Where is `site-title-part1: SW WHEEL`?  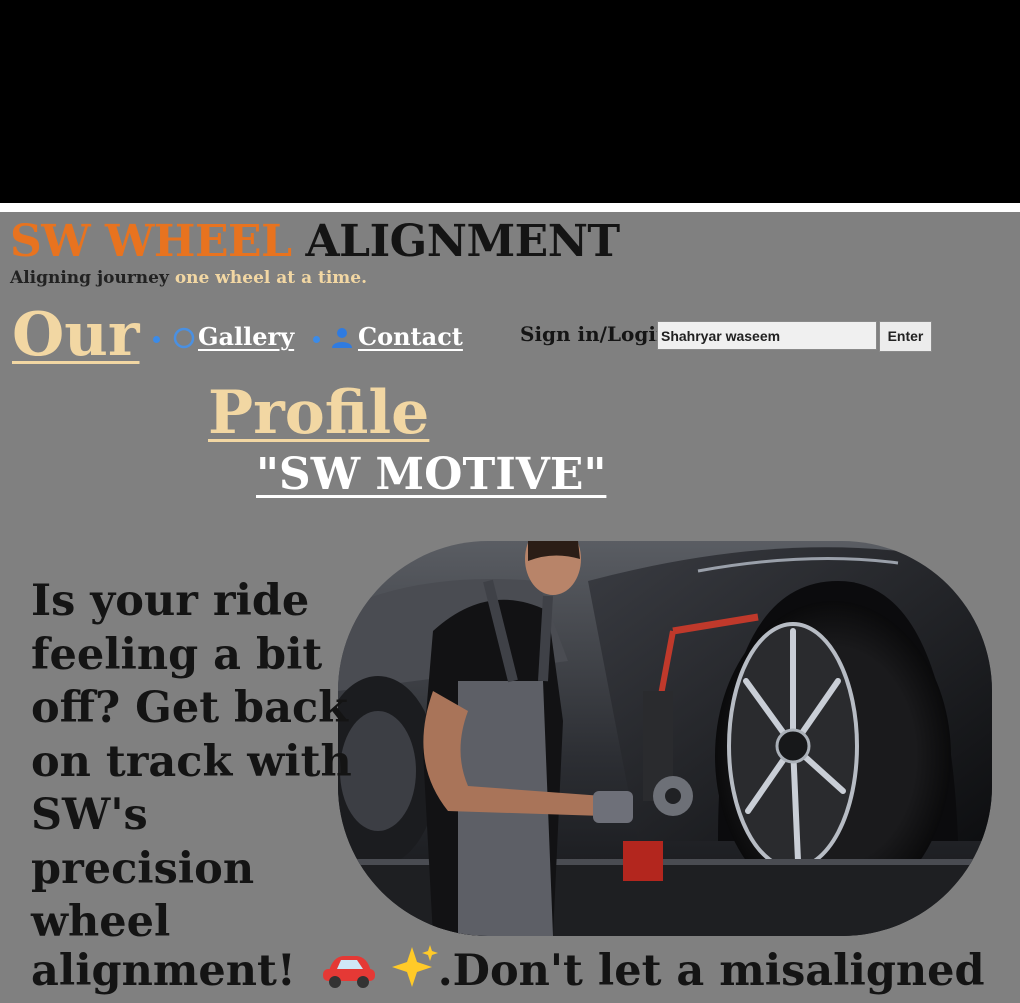 site-title-part1: SW WHEEL is located at coordinates (151, 241).